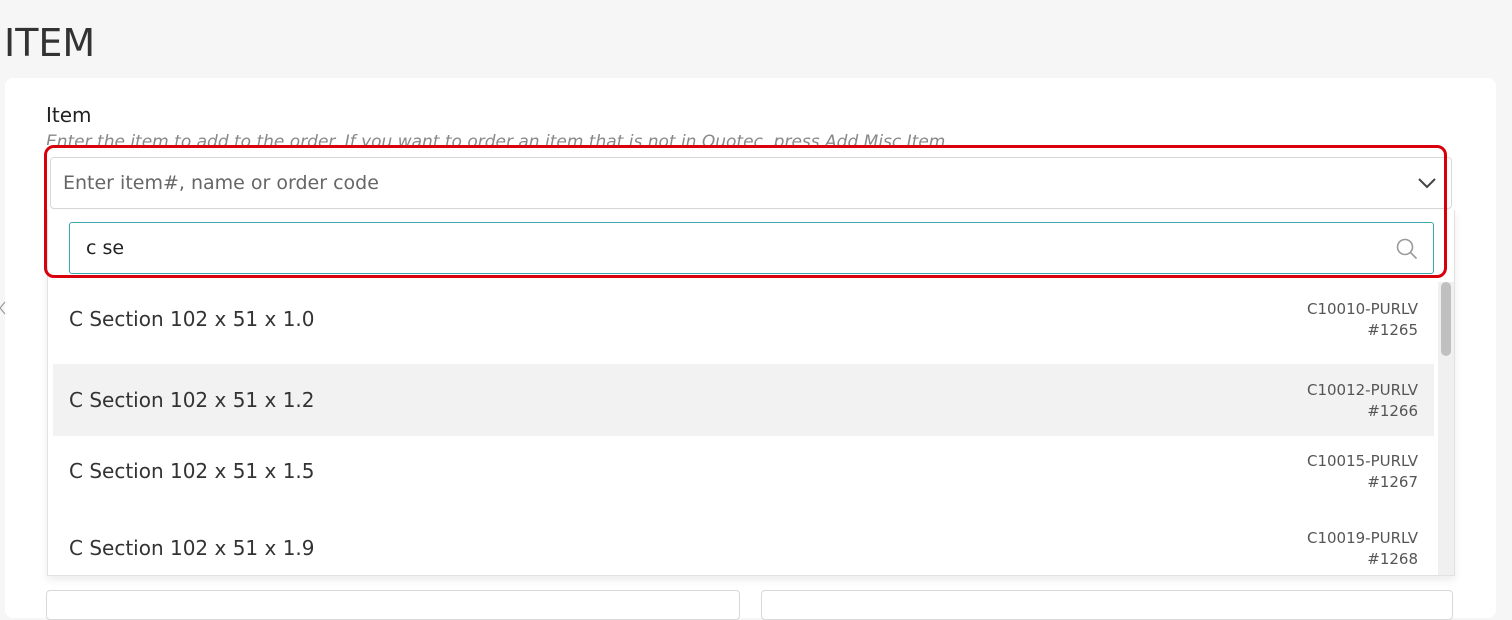 The image size is (1512, 620). Describe the element at coordinates (1446, 319) in the screenshot. I see `scrollbar-thumb` at that location.